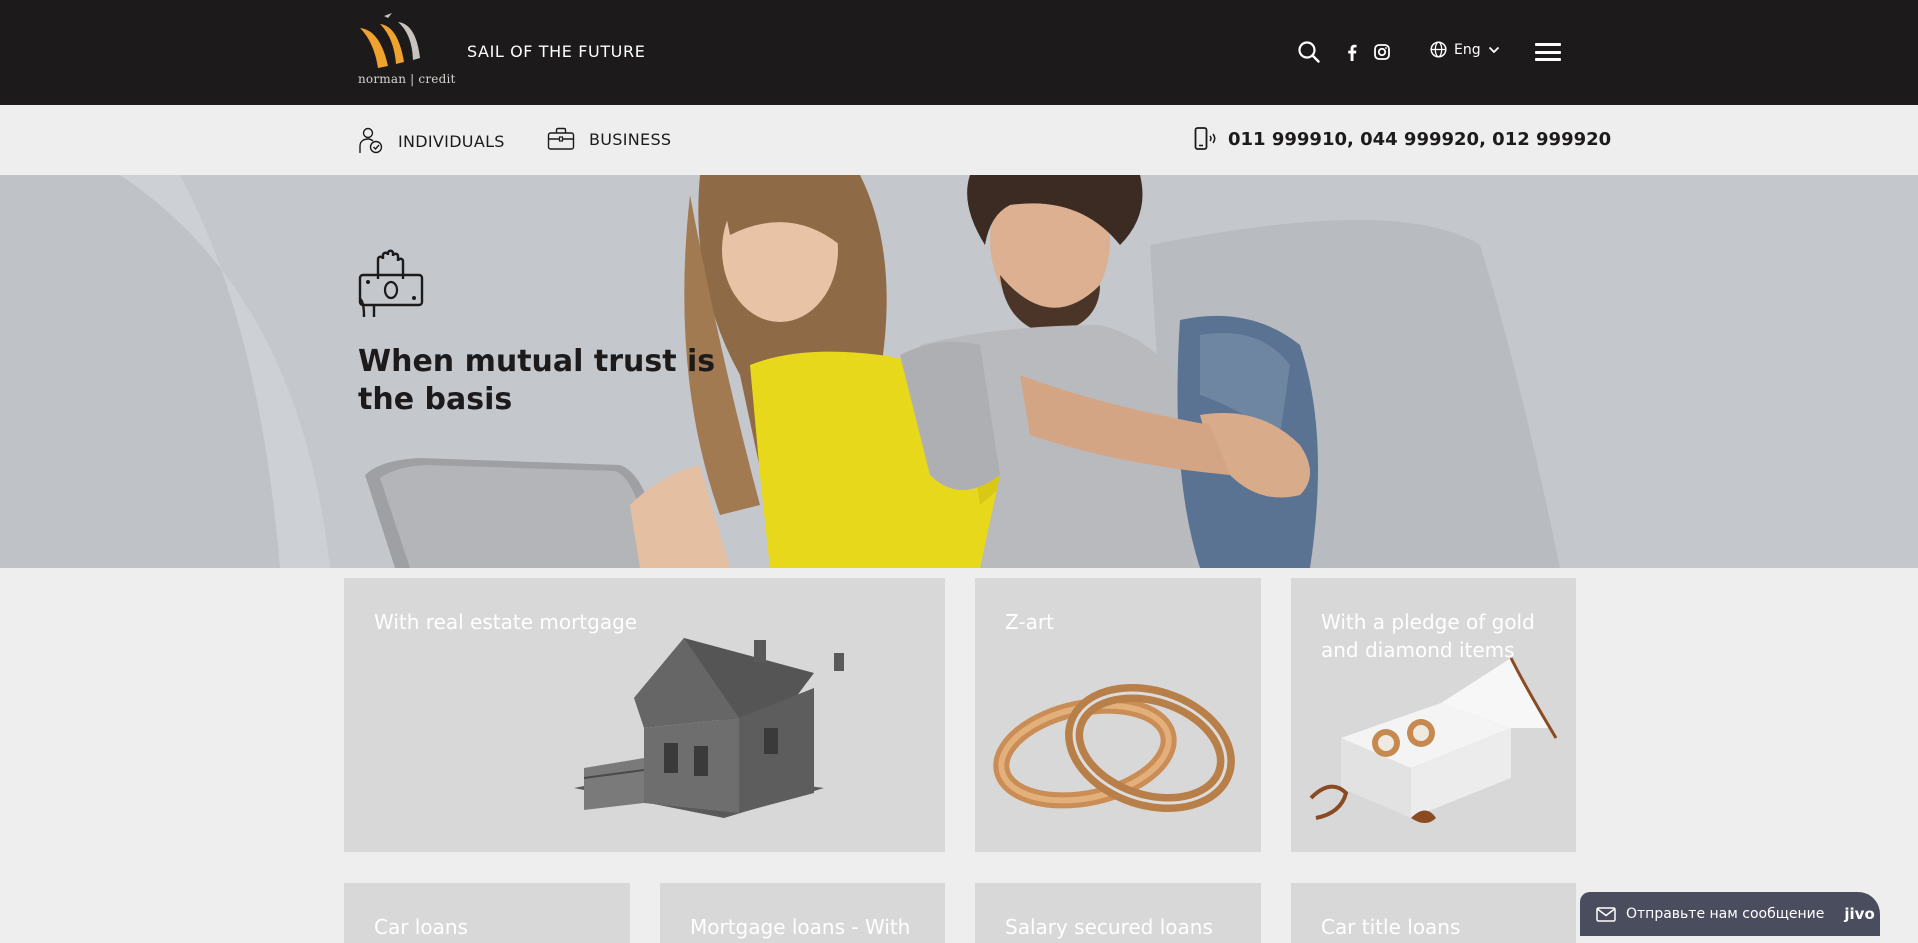 The image size is (1918, 943). I want to click on nav-business: BUSINESS, so click(609, 139).